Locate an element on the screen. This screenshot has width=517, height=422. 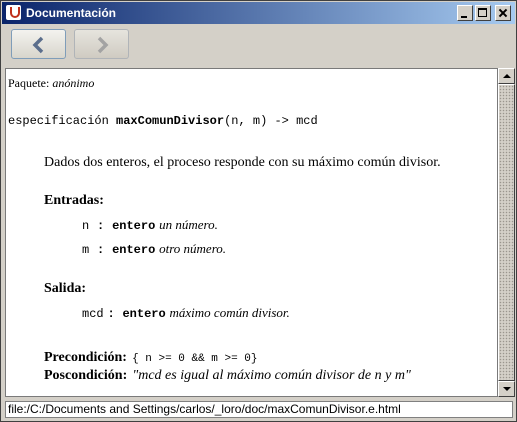
inputs-heading: Entradas: is located at coordinates (74, 200).